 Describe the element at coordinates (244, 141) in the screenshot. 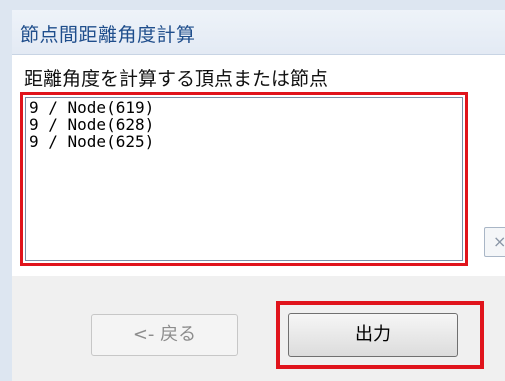

I see `list-item: 9 / Node(625)` at that location.